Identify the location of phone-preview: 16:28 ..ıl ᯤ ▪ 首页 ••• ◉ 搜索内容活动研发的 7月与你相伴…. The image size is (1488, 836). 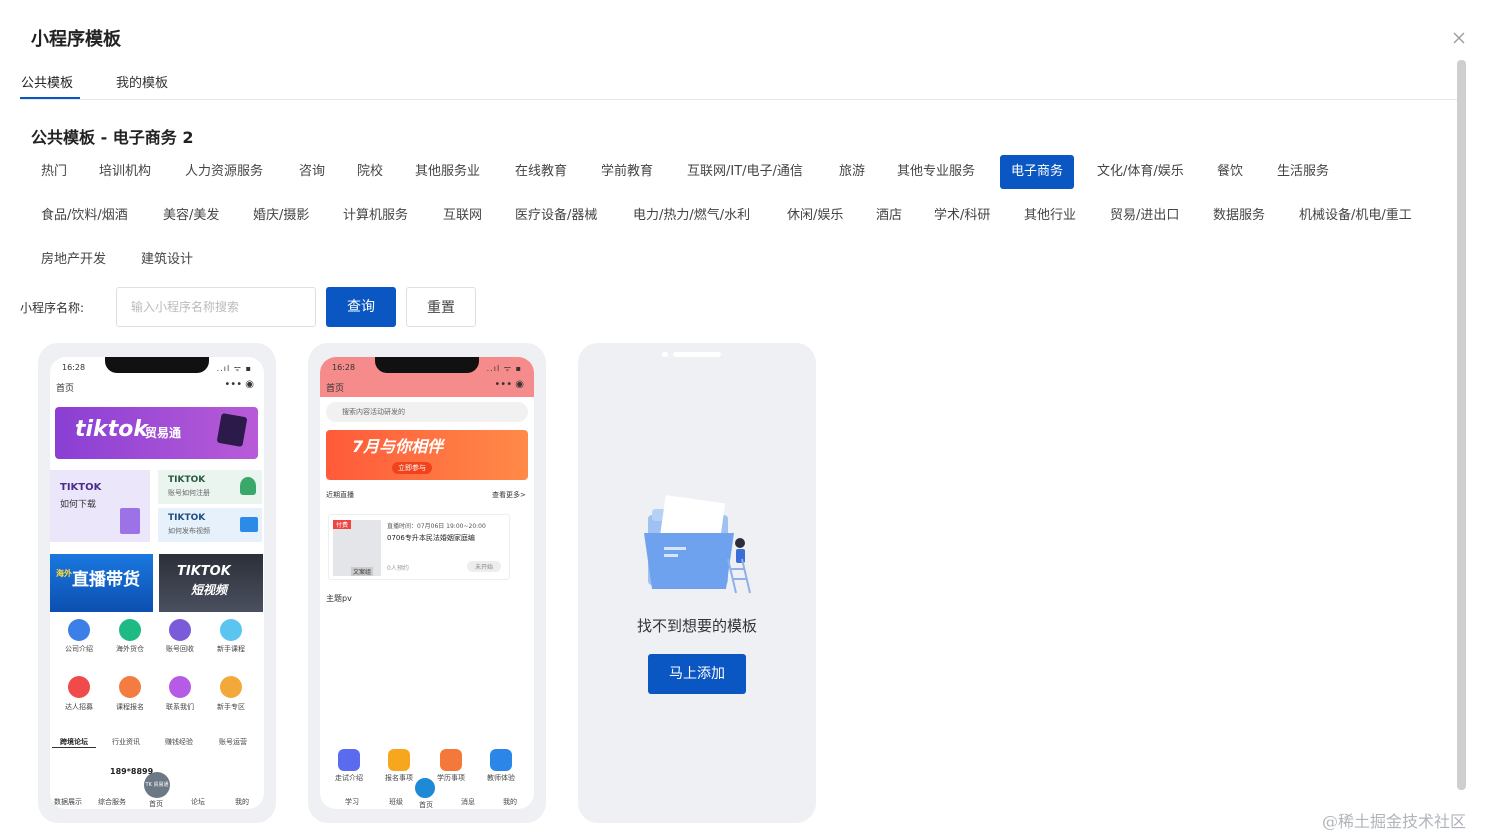
(427, 583).